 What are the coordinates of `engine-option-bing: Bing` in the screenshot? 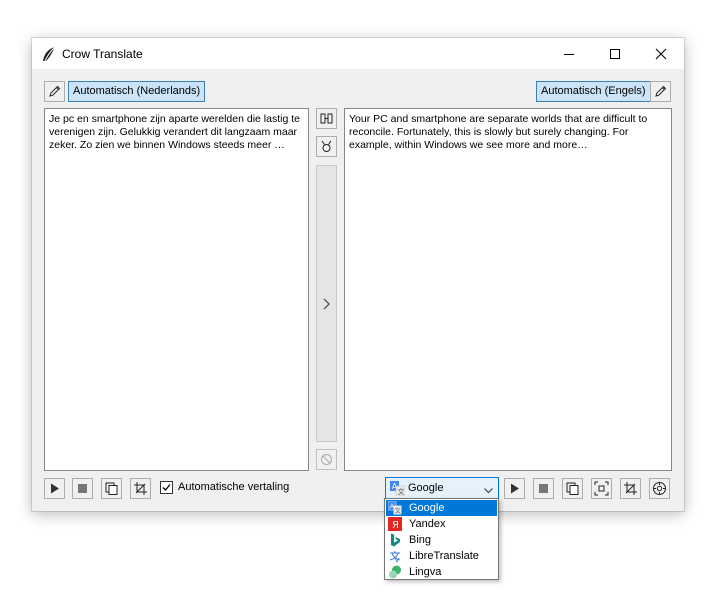 It's located at (441, 540).